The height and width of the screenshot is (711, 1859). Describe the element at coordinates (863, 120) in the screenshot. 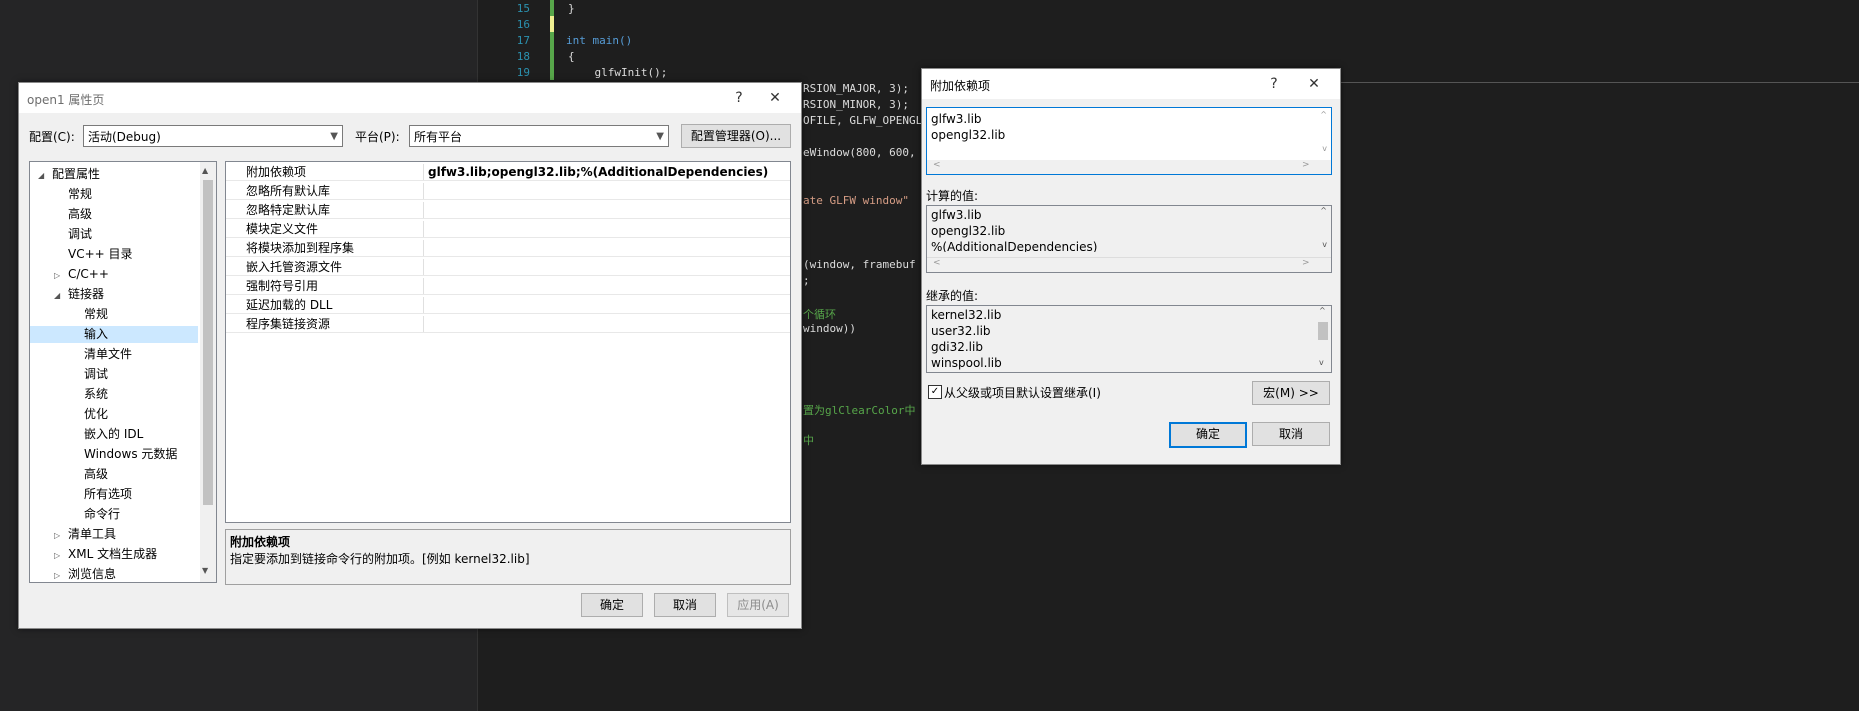

I see `code-fragment: OFILE, GLFW_OPENGL` at that location.